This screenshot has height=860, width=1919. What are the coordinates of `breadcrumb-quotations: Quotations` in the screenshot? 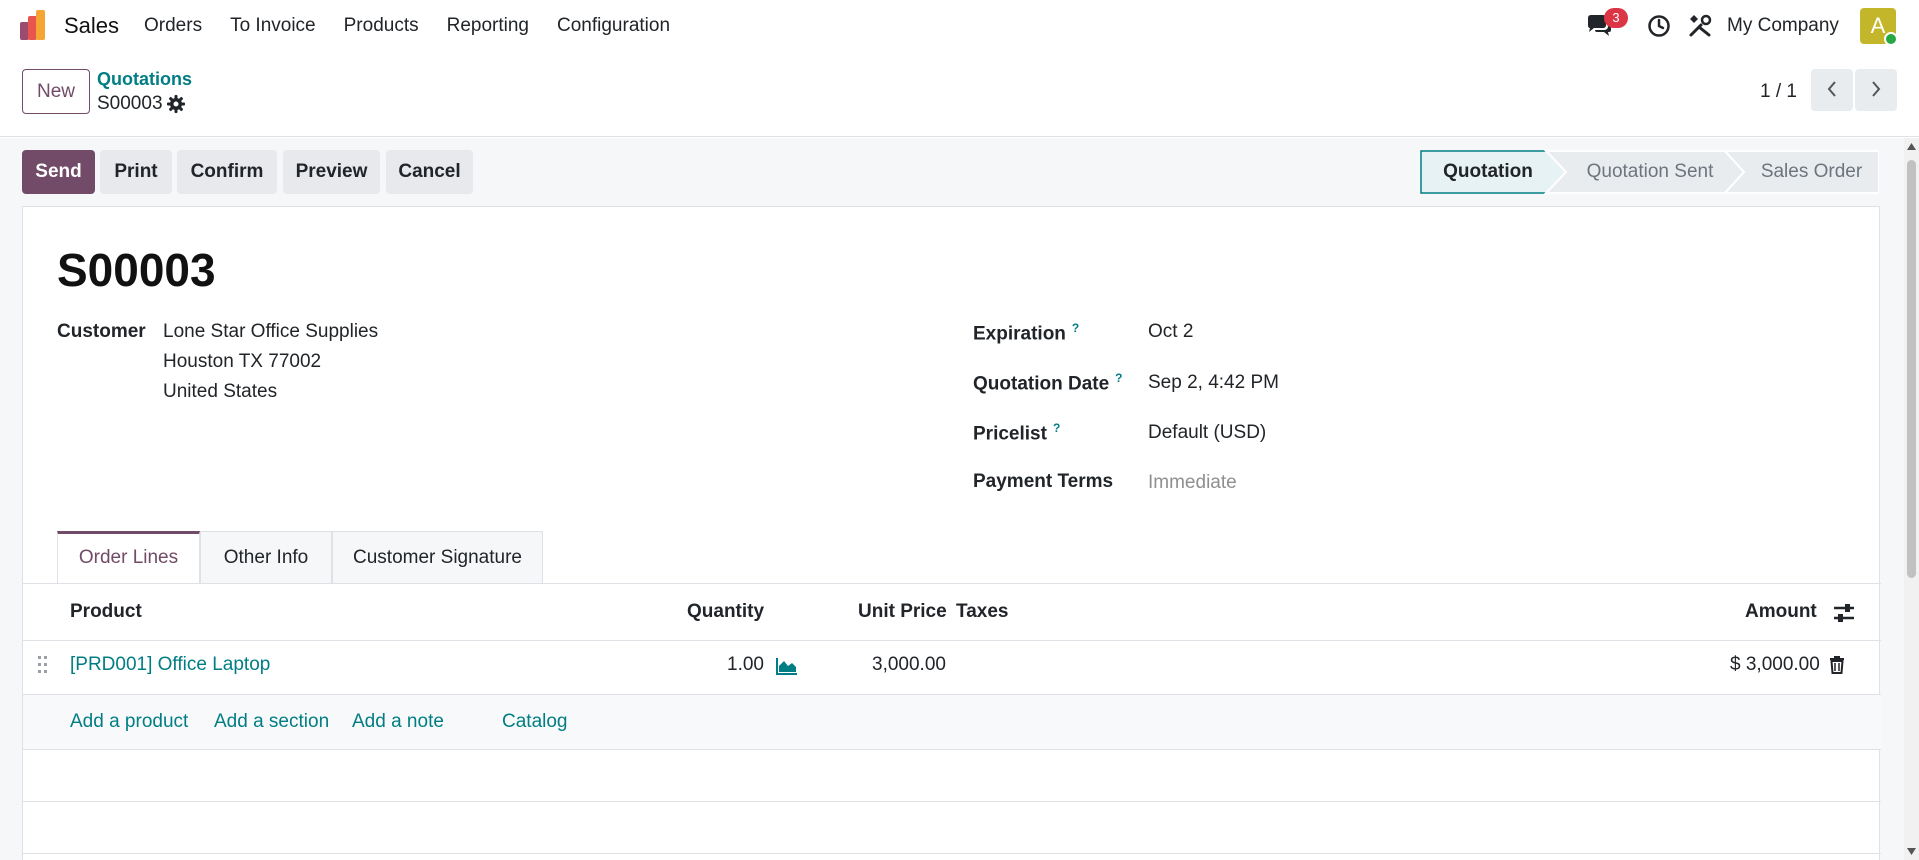 It's located at (144, 79).